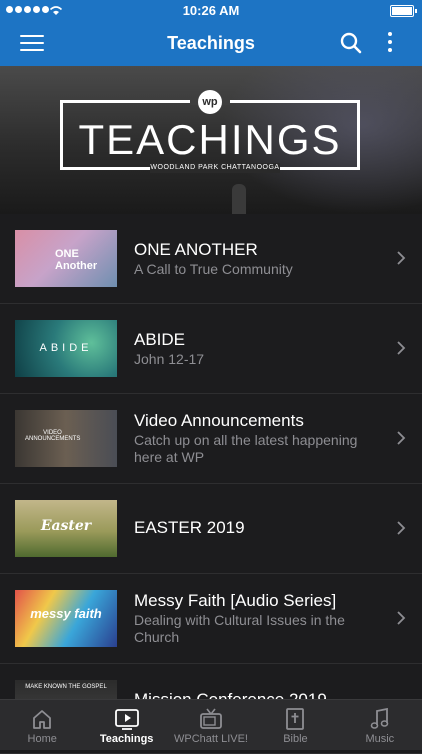  Describe the element at coordinates (403, 11) in the screenshot. I see `battery-icon` at that location.